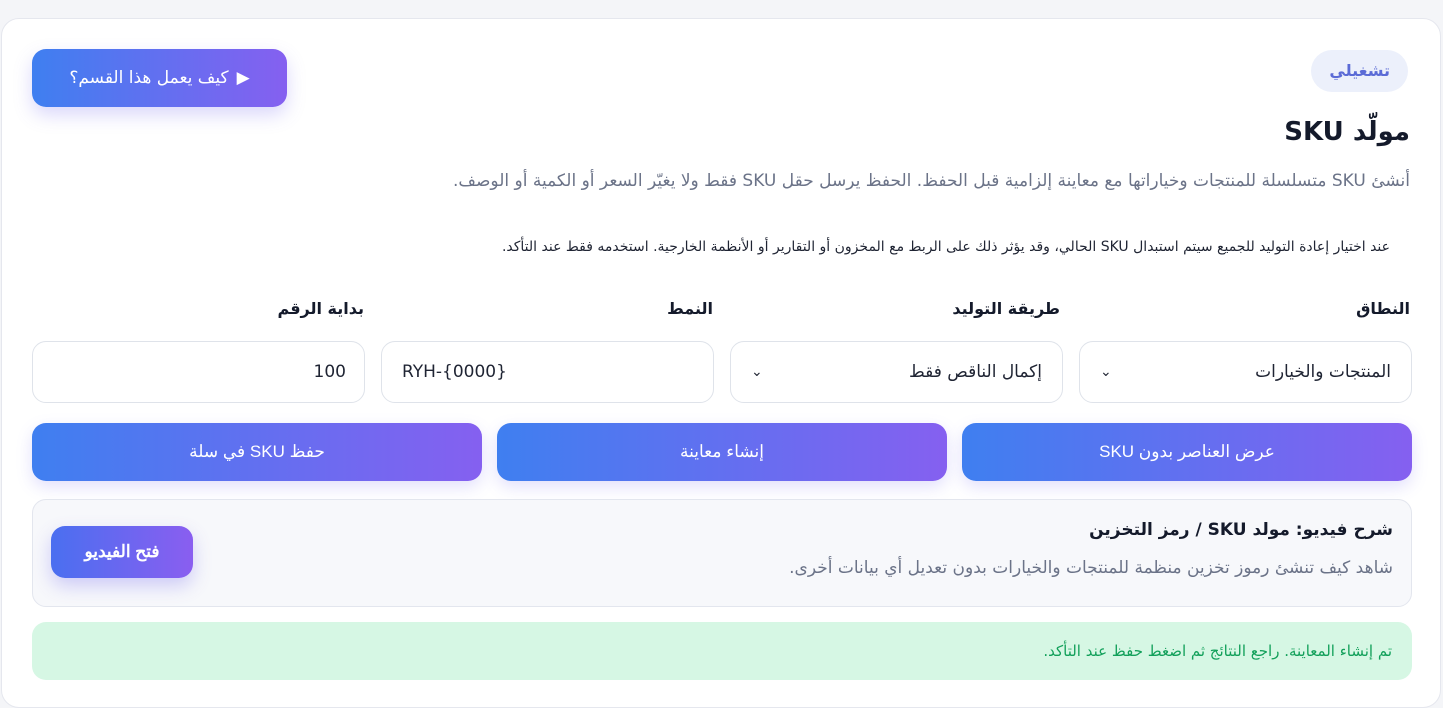 The width and height of the screenshot is (1443, 708). I want to click on start-number-input: 100, so click(198, 372).